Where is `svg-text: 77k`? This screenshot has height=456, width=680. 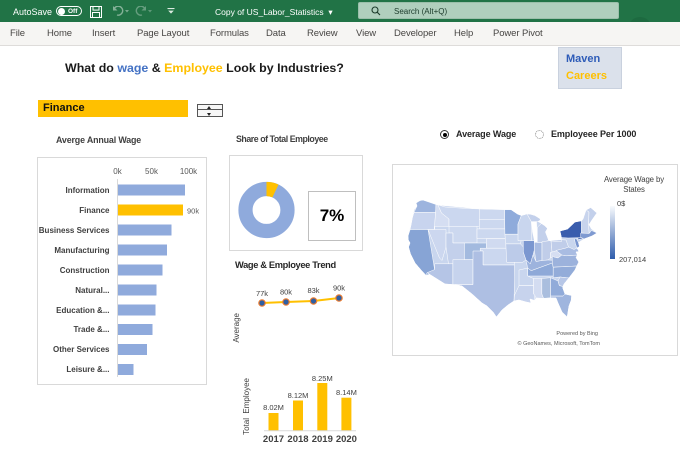
svg-text: 77k is located at coordinates (262, 293).